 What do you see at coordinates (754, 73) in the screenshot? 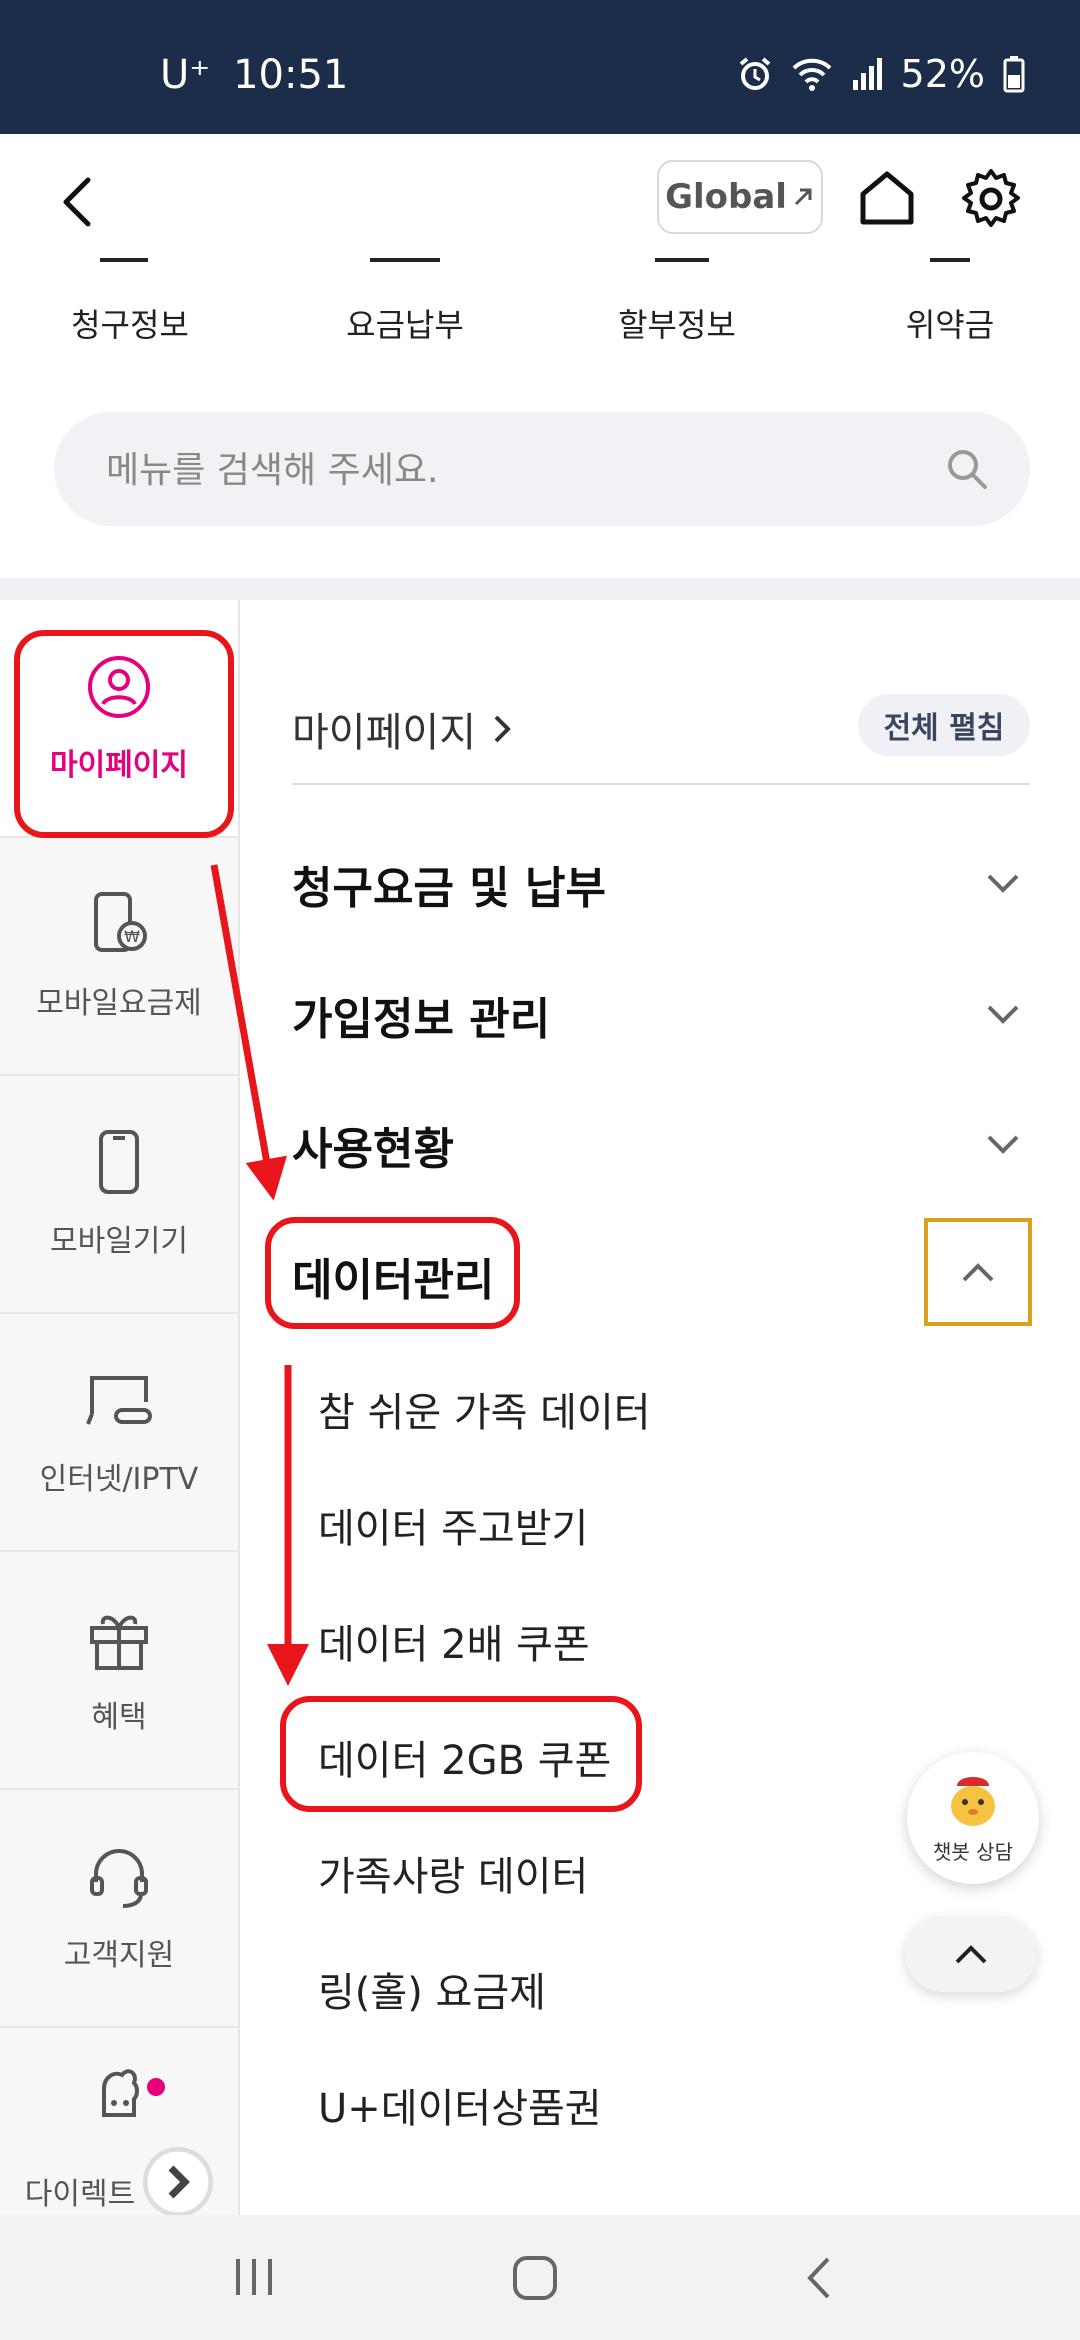
I see `alarm-icon` at bounding box center [754, 73].